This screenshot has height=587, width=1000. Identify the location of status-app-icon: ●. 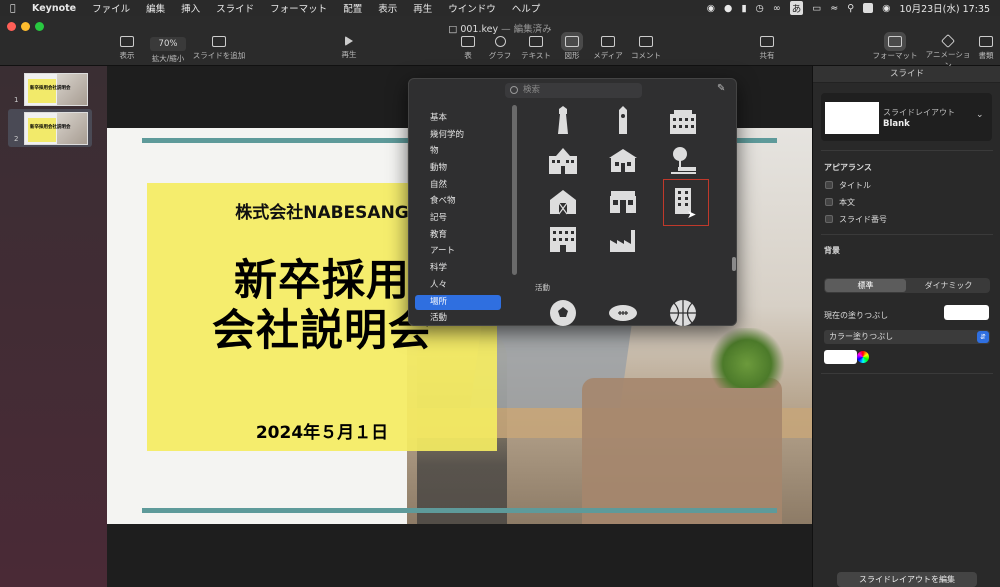
(728, 8).